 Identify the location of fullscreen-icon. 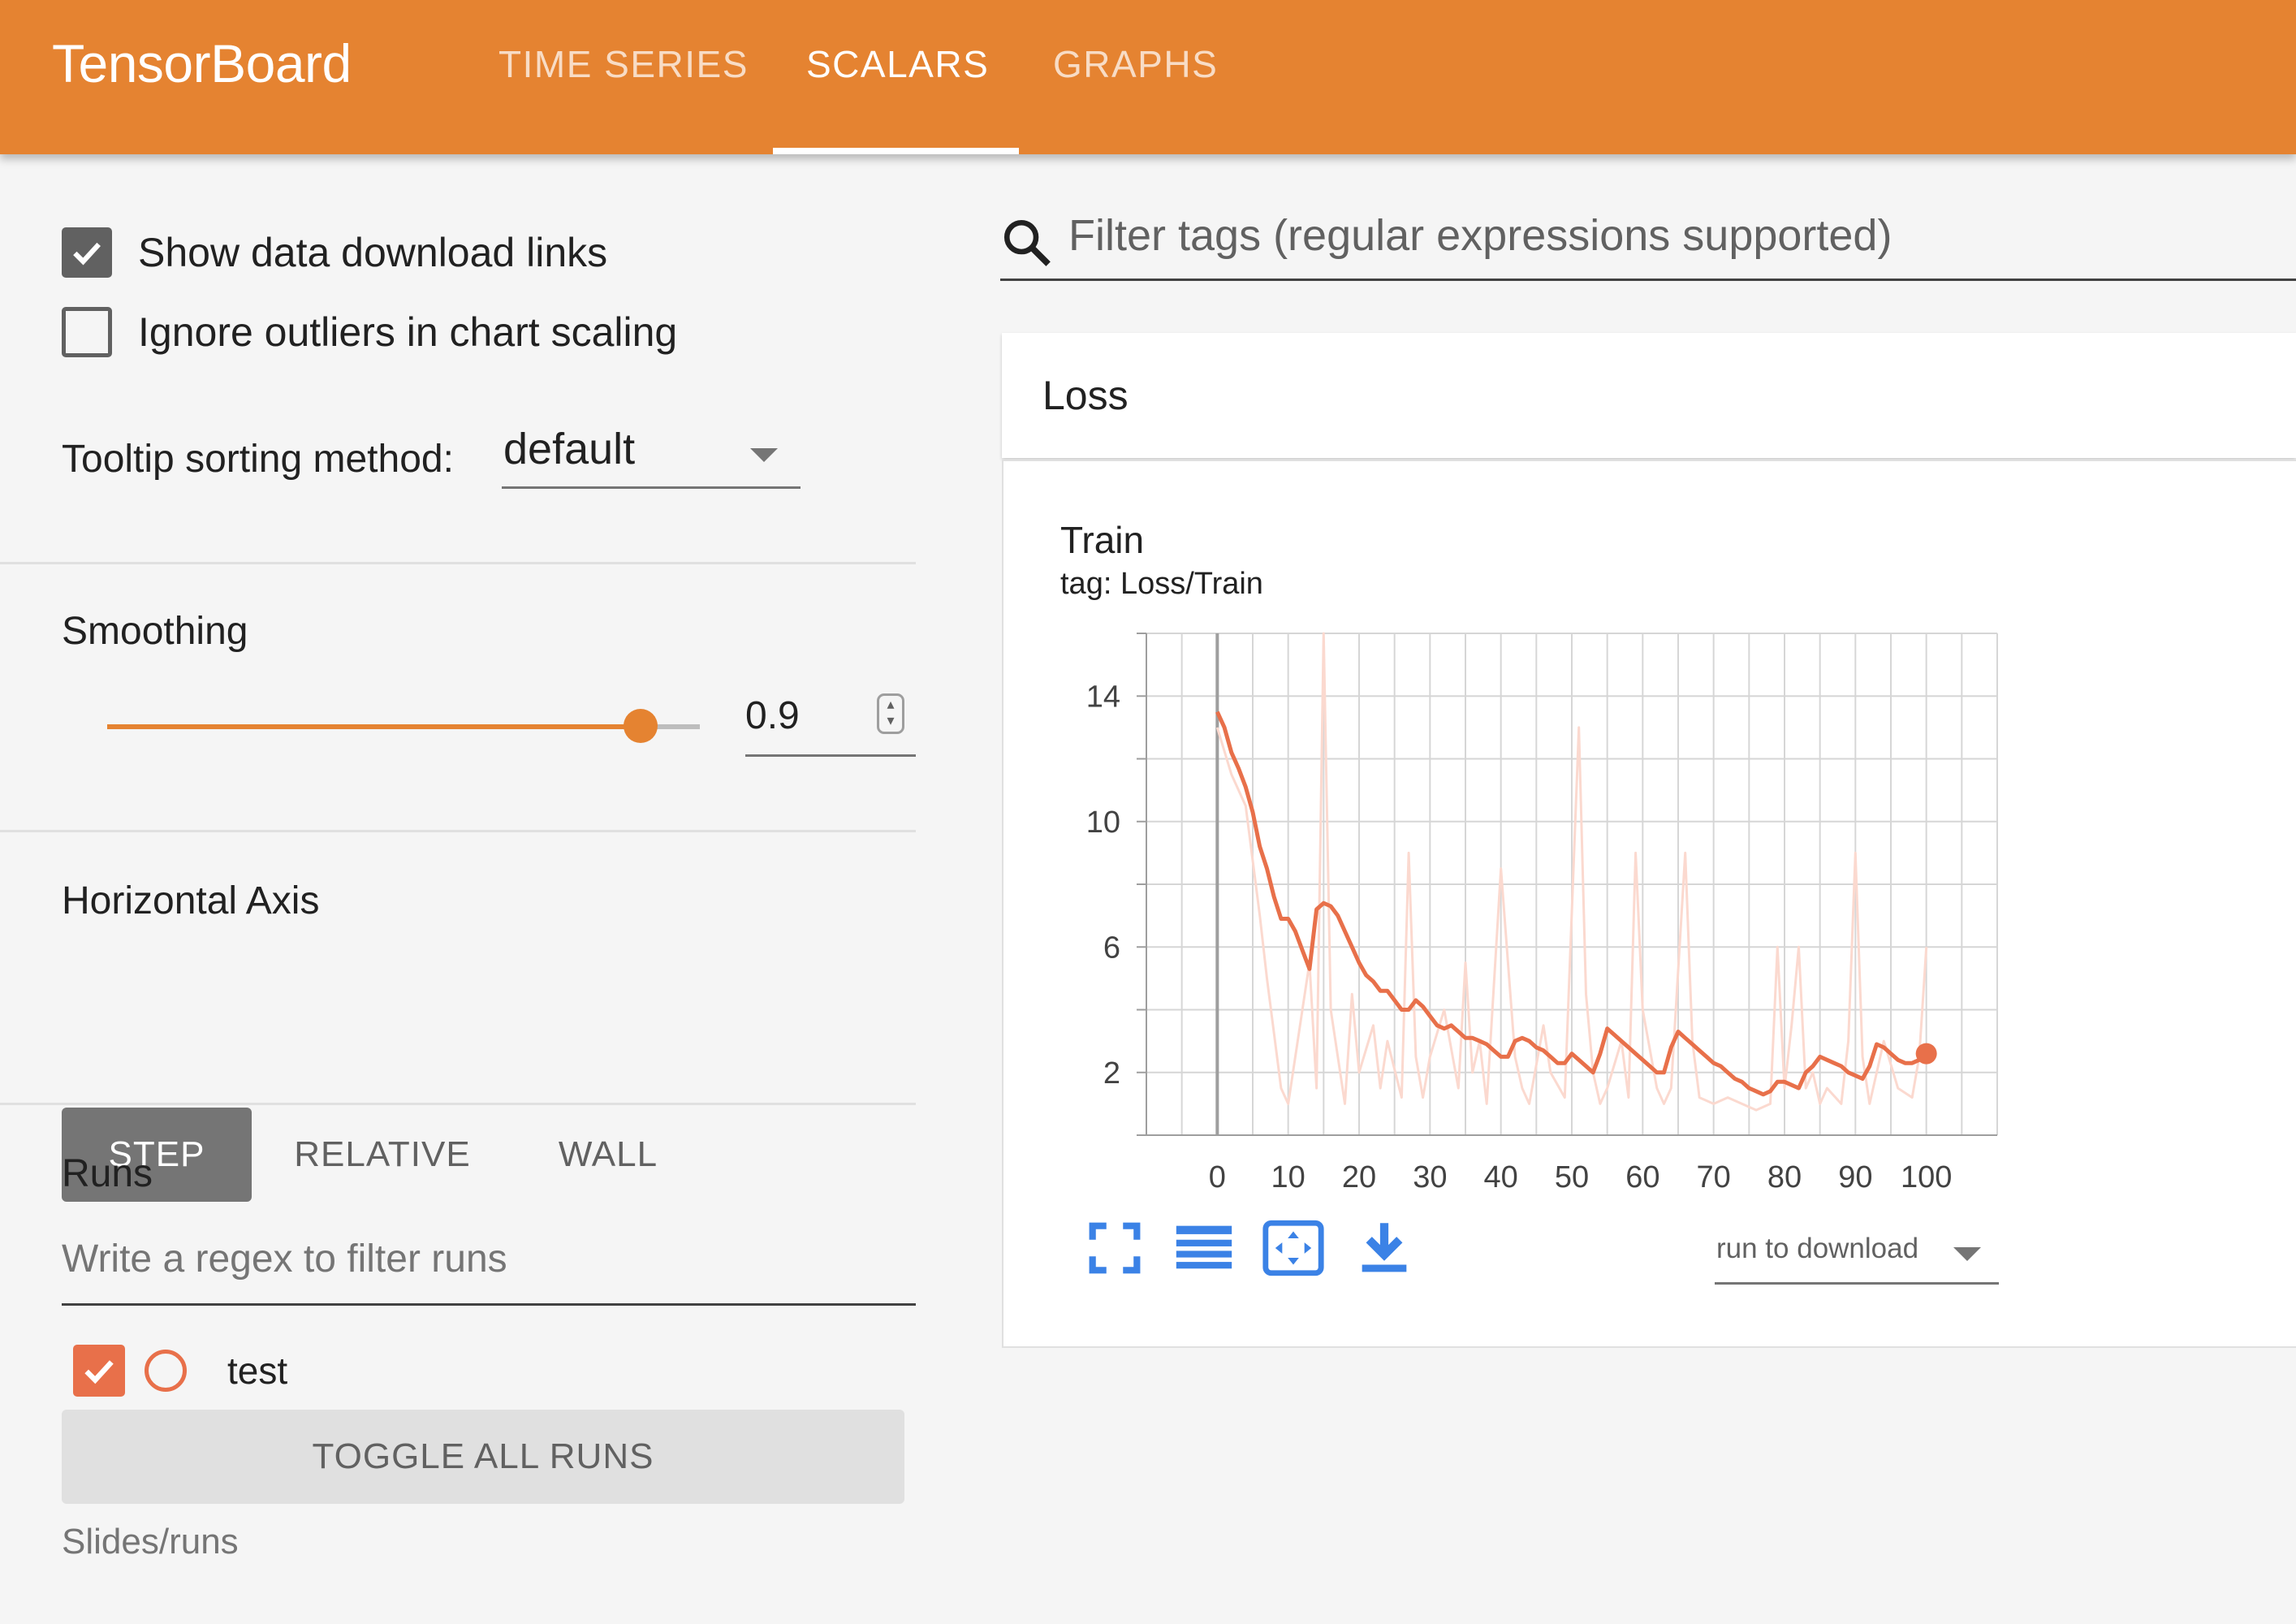
(1114, 1248).